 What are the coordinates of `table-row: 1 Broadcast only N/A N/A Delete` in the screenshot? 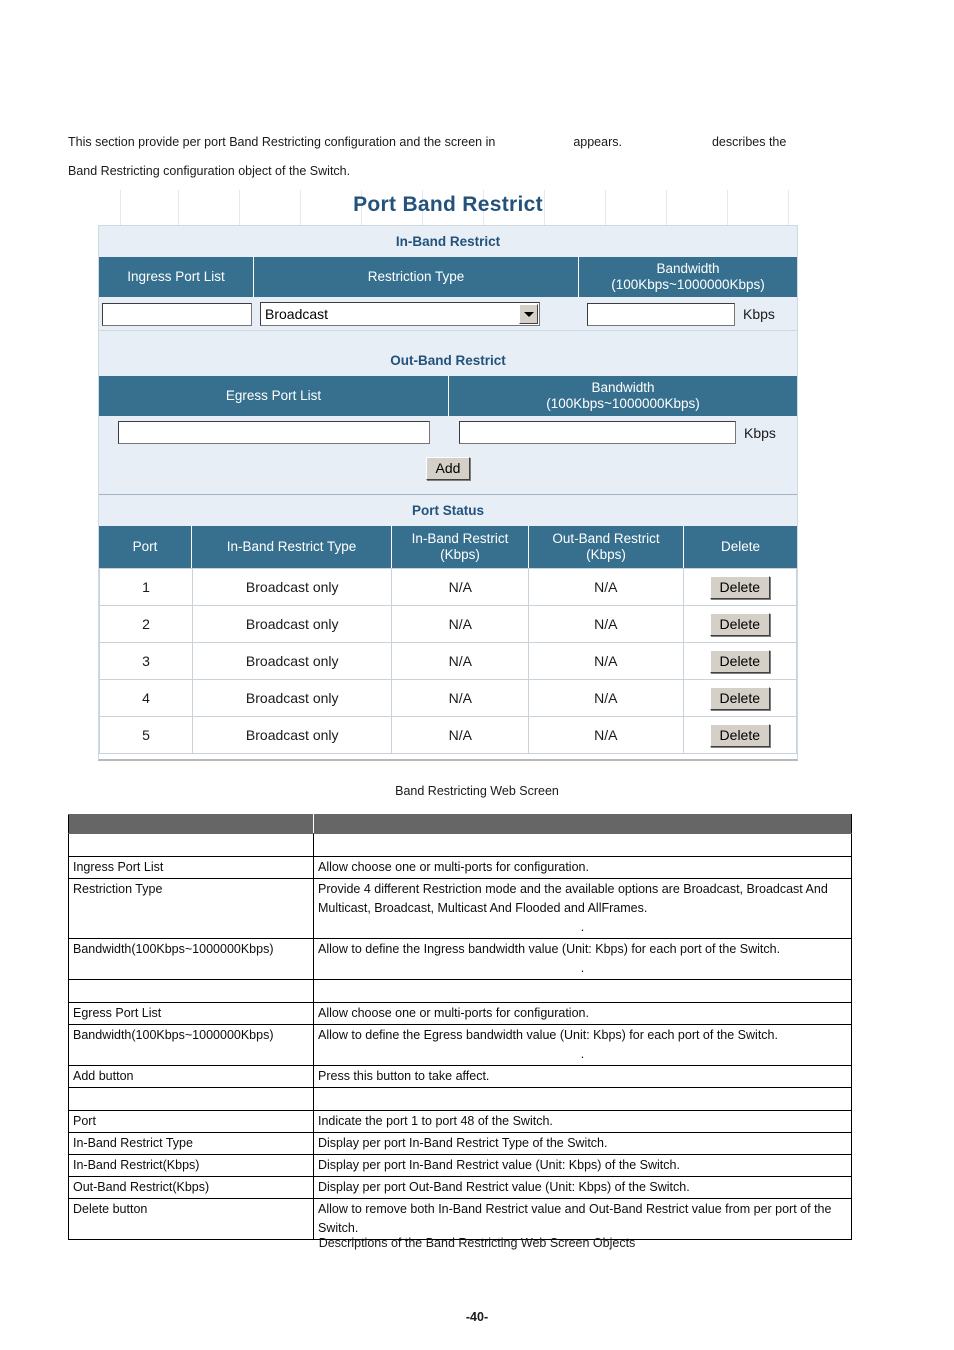 It's located at (448, 587).